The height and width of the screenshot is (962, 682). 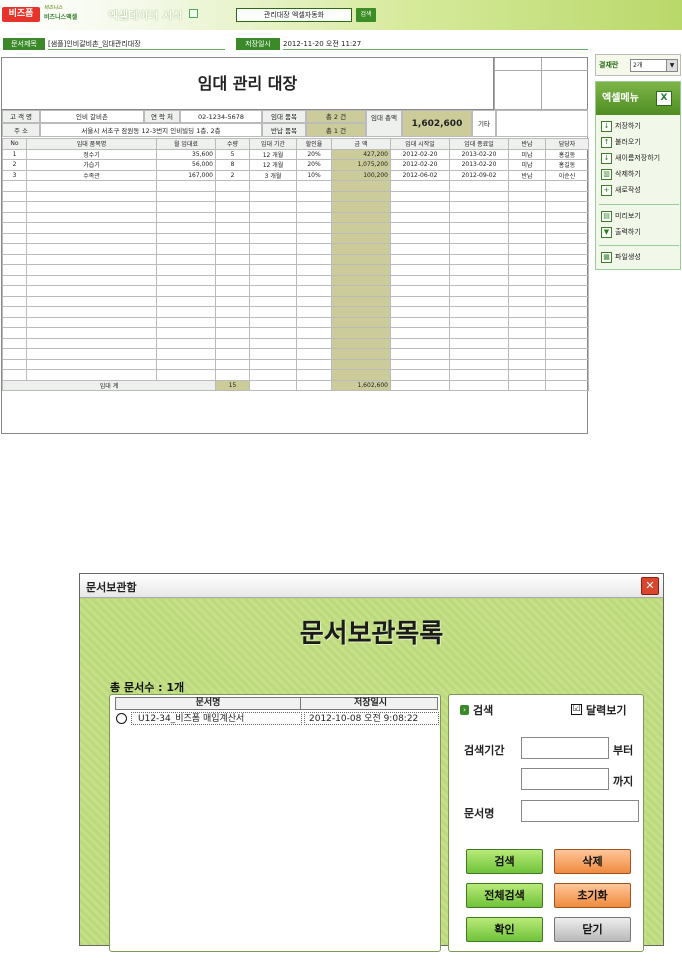 I want to click on table-cell: 수족관, so click(x=91, y=175).